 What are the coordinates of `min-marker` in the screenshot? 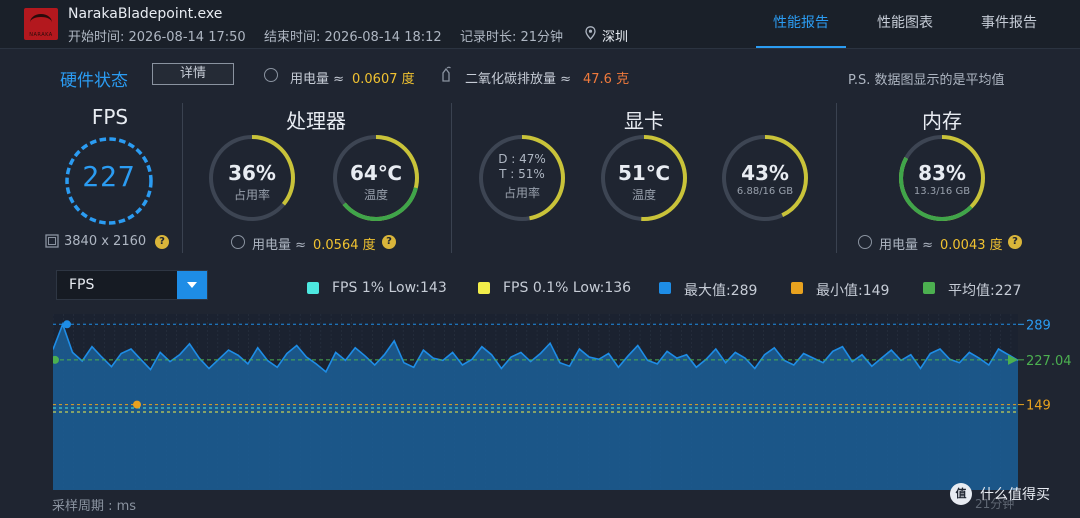 It's located at (137, 404).